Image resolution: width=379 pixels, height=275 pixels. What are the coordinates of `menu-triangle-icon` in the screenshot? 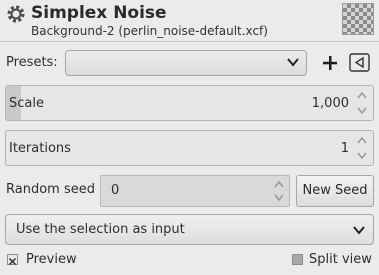 It's located at (359, 62).